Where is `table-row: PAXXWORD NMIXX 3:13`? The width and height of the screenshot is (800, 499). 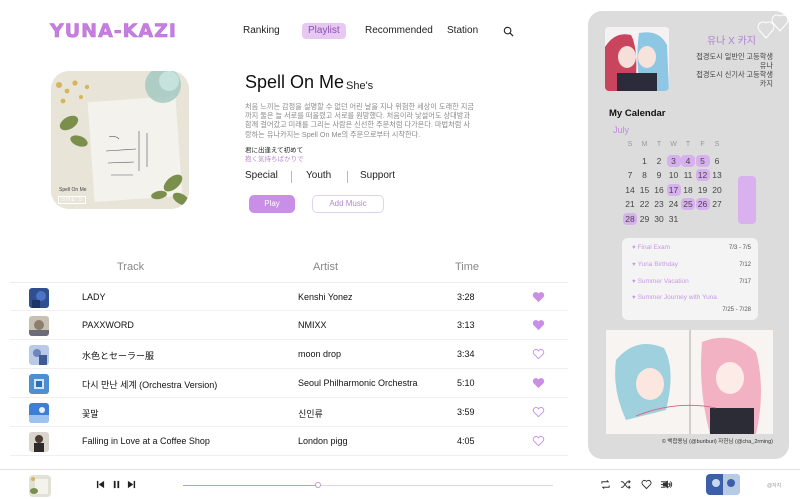 table-row: PAXXWORD NMIXX 3:13 is located at coordinates (289, 325).